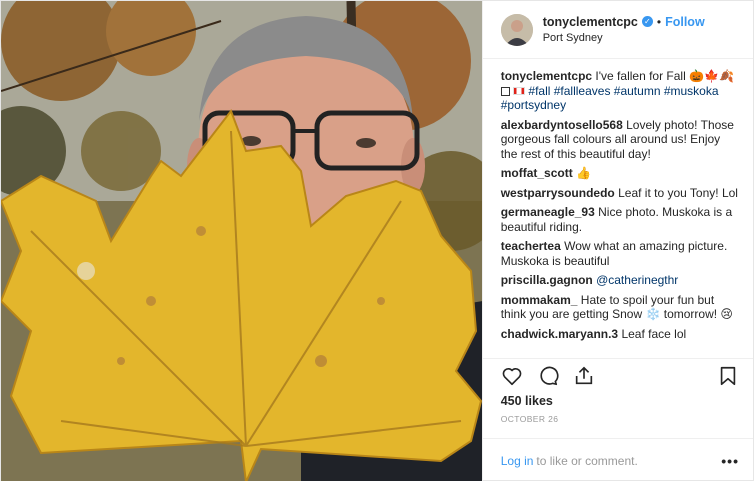 The image size is (754, 481). I want to click on share-icon, so click(584, 376).